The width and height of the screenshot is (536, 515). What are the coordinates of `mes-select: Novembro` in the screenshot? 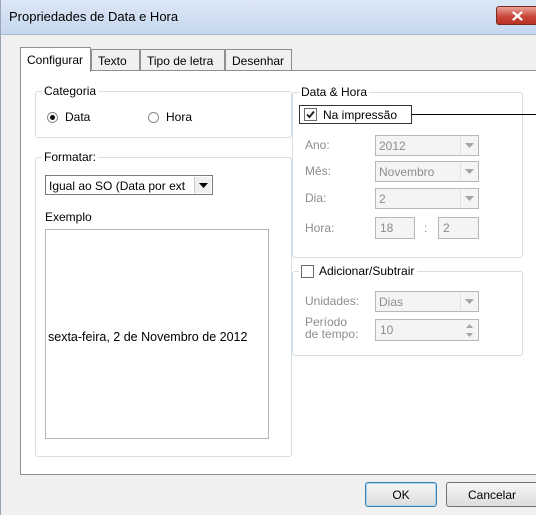 It's located at (427, 171).